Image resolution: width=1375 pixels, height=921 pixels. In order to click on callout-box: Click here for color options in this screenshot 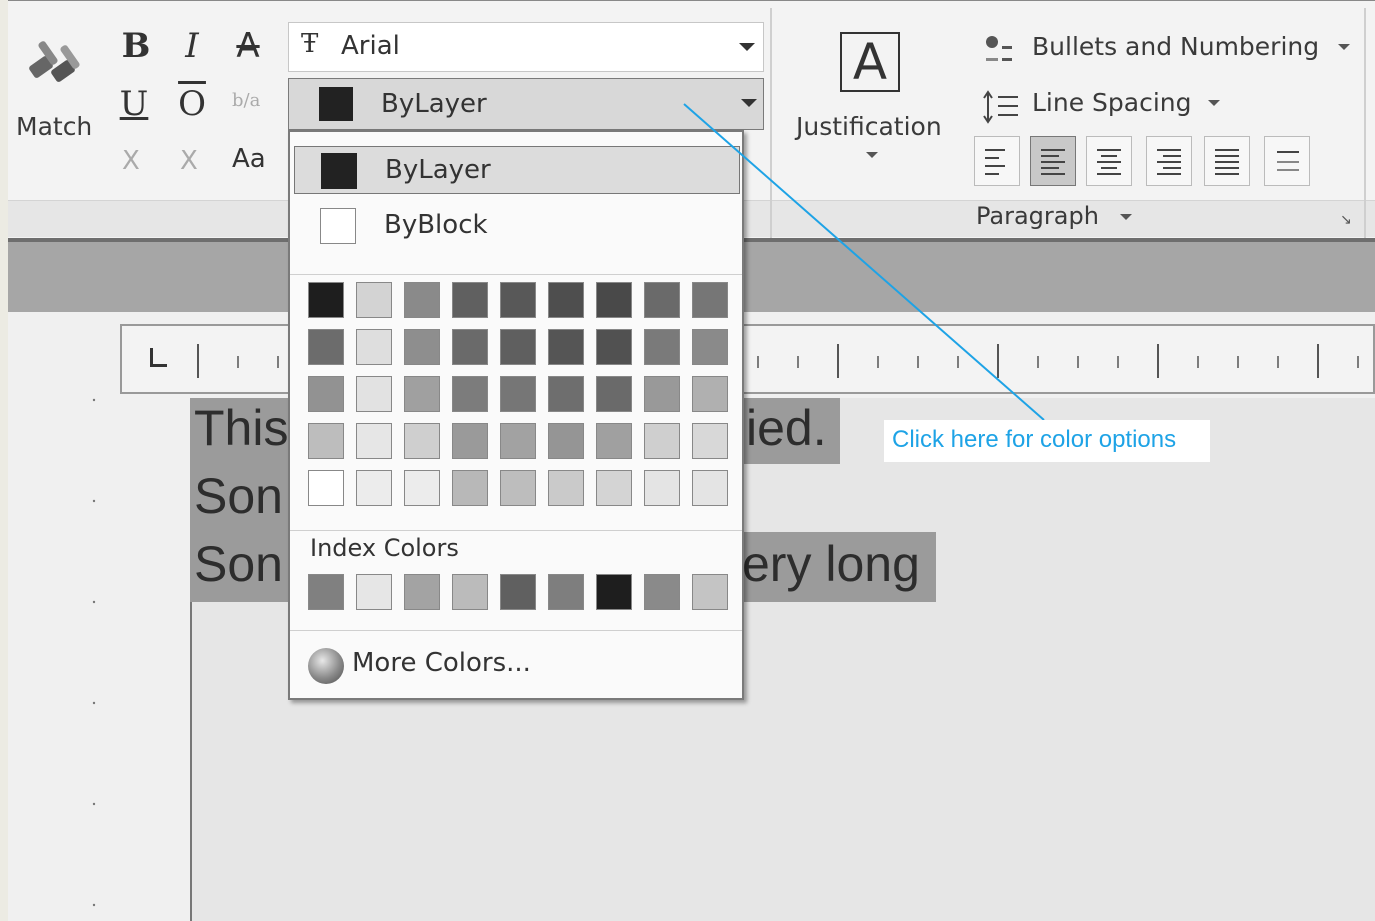, I will do `click(1047, 441)`.